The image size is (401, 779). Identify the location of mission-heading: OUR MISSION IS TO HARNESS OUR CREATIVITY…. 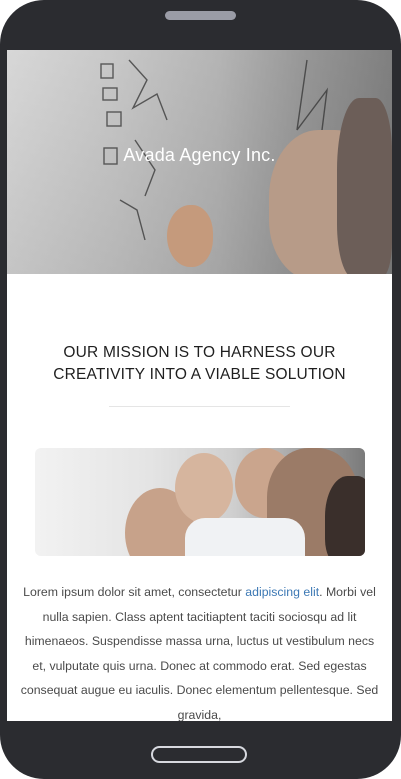
(199, 364).